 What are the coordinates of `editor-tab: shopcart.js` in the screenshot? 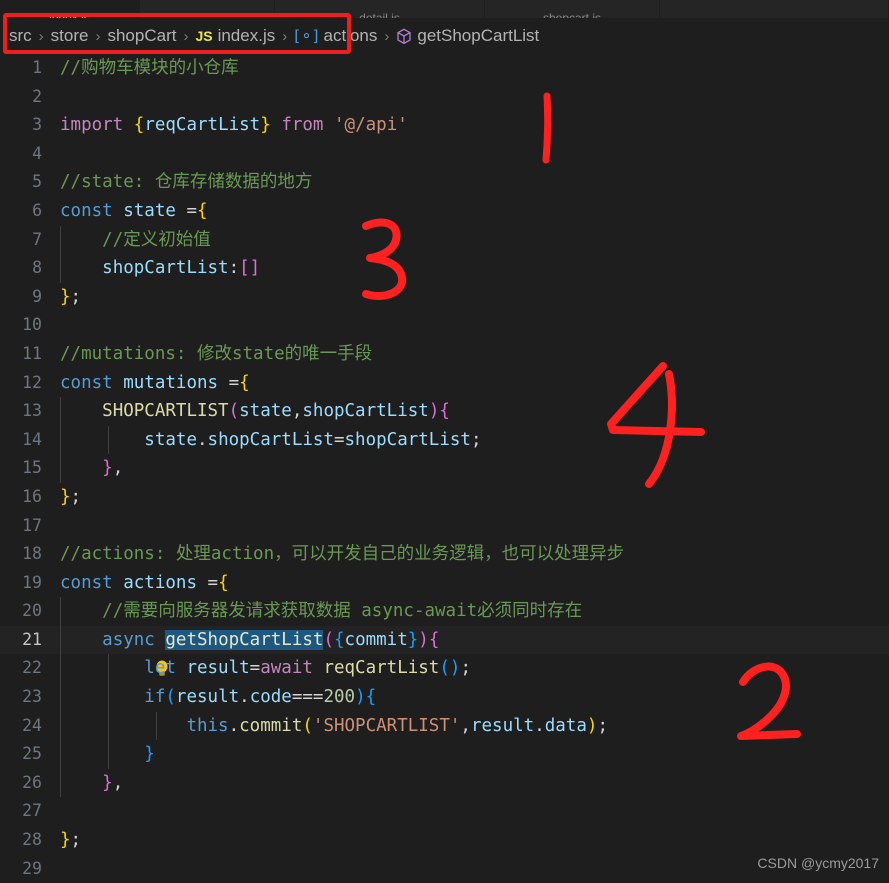 It's located at (572, 9).